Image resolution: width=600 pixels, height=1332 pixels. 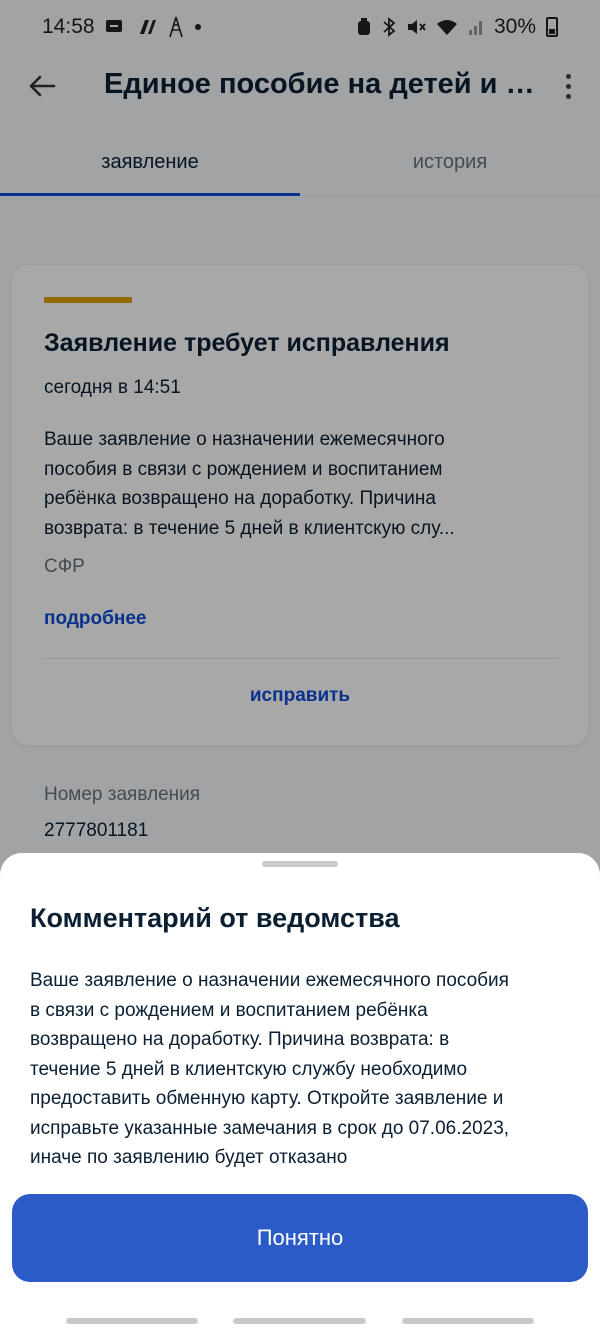 What do you see at coordinates (300, 864) in the screenshot?
I see `sheet-drag-handle` at bounding box center [300, 864].